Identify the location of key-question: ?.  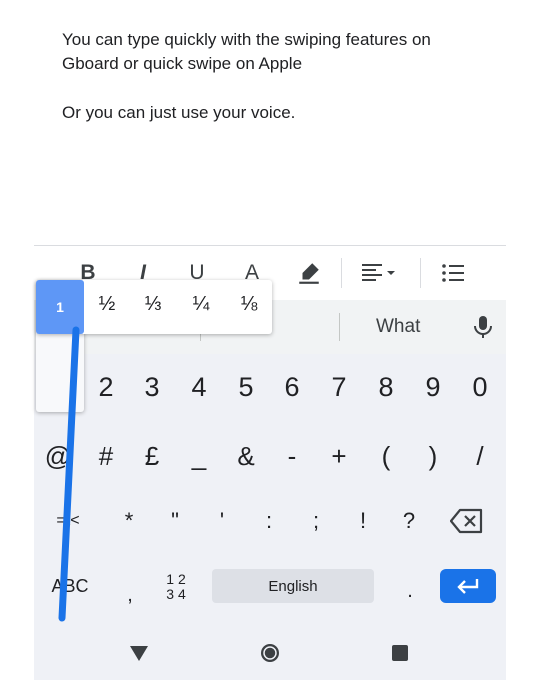
(409, 521).